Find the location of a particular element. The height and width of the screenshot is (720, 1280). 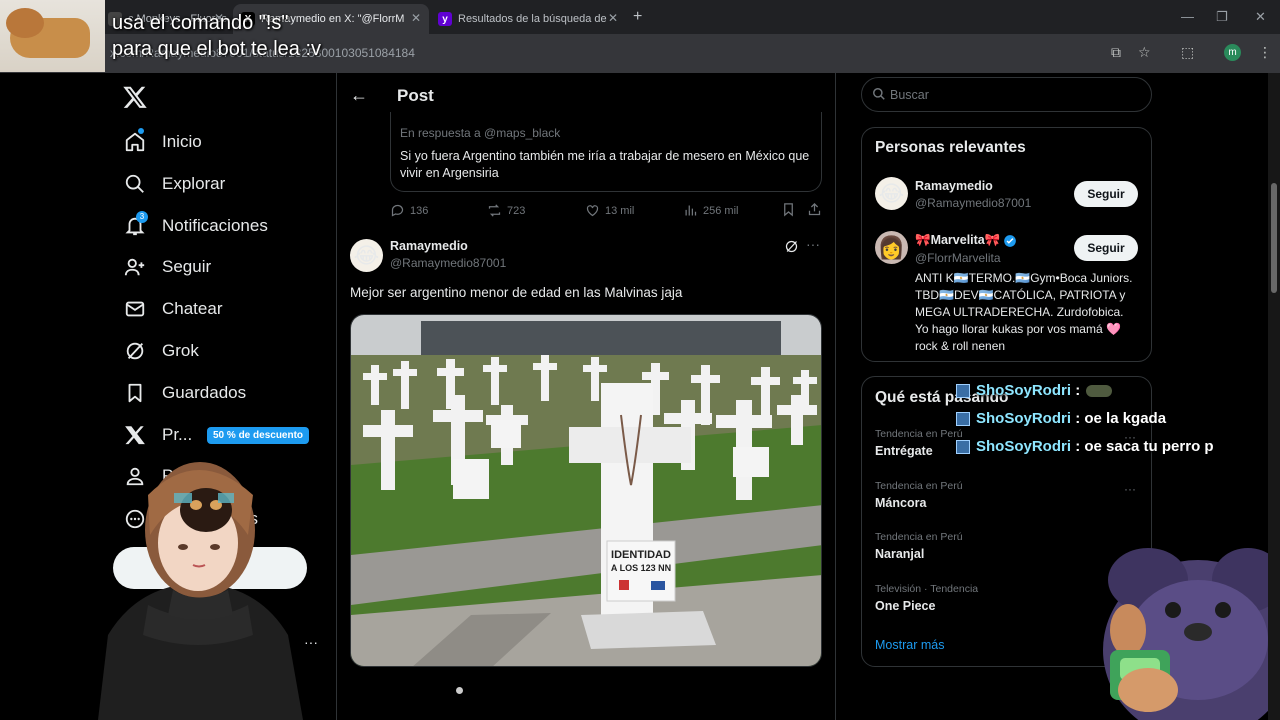

nav-label: Seguir is located at coordinates (187, 266).